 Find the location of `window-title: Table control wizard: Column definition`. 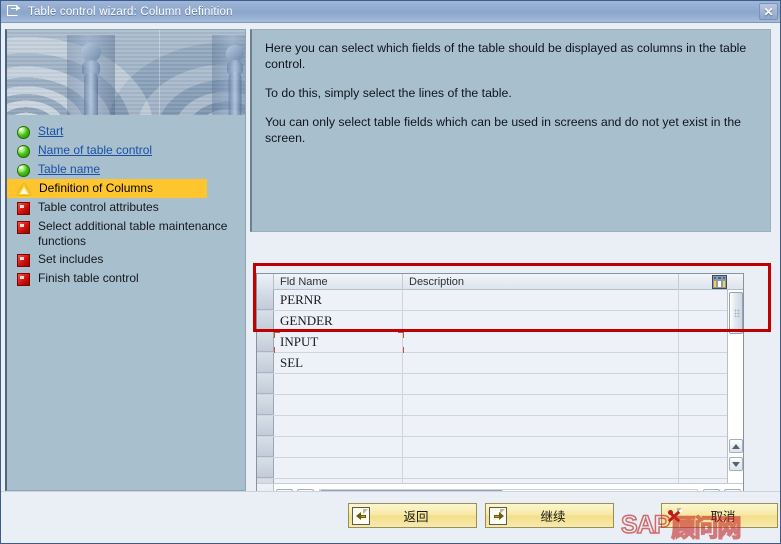

window-title: Table control wizard: Column definition is located at coordinates (130, 11).